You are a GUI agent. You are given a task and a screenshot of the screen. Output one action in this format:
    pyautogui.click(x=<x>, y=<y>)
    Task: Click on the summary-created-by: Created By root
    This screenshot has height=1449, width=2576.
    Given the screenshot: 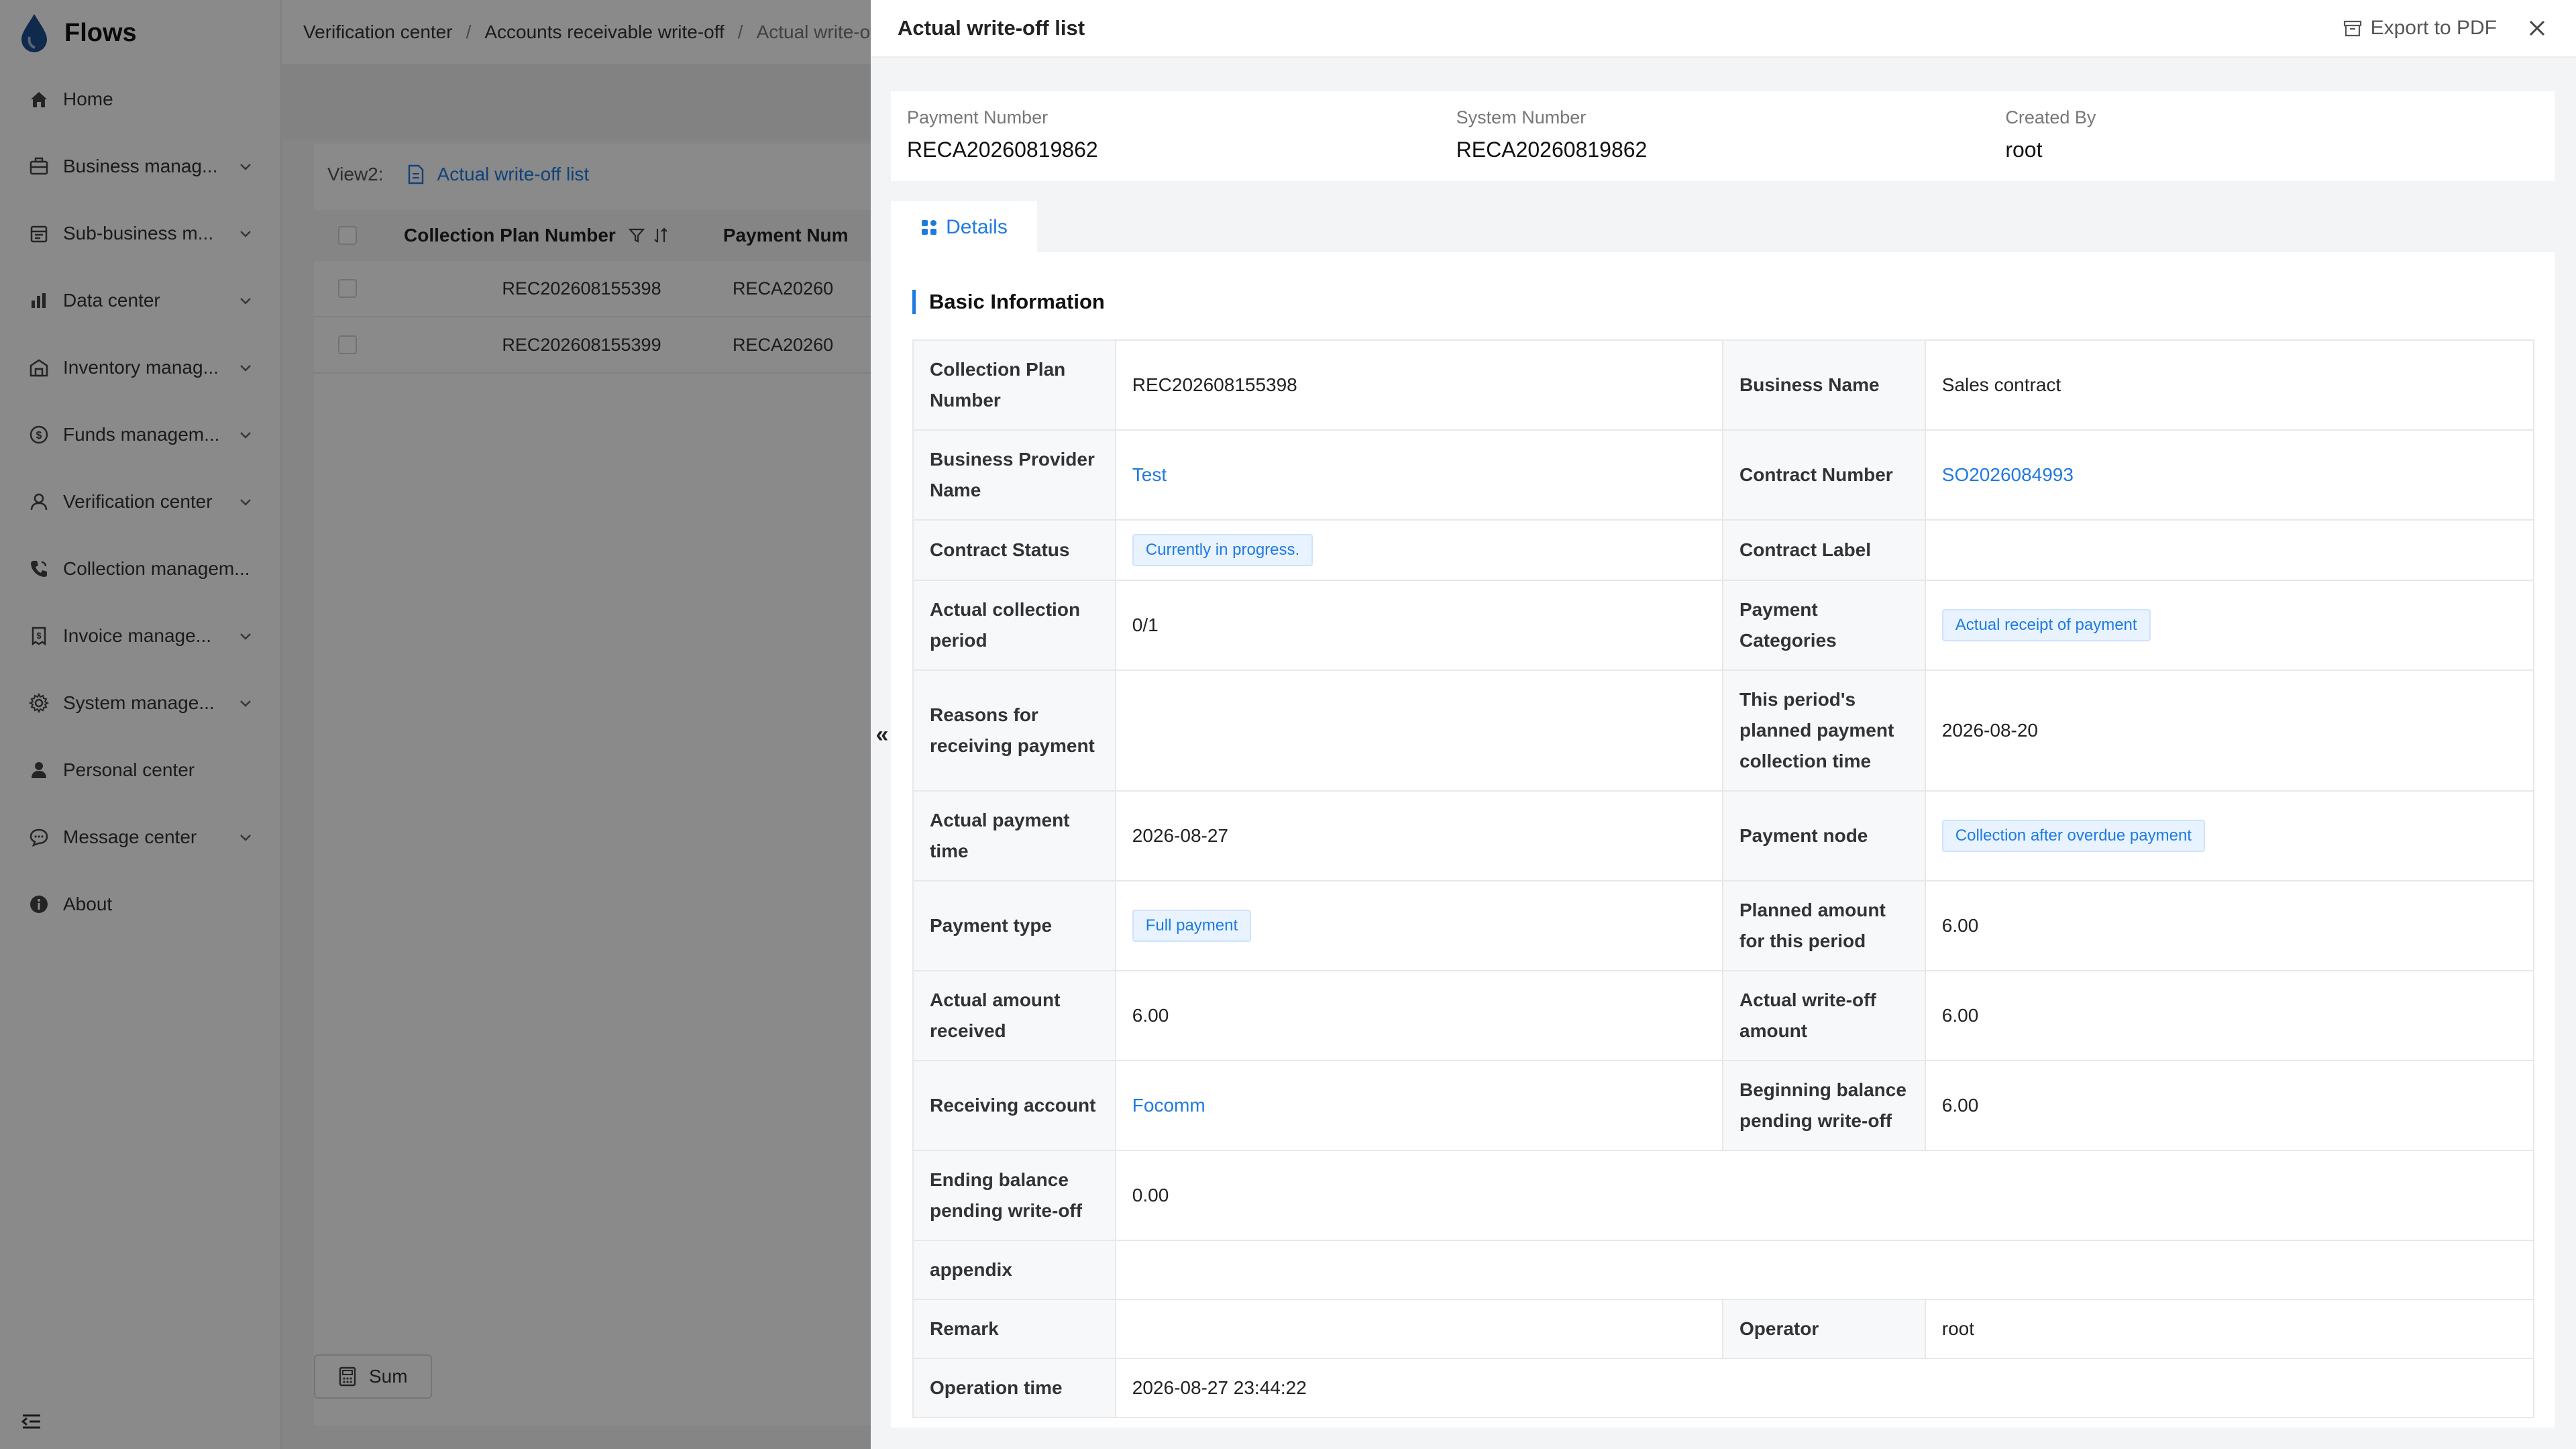 What is the action you would take?
    pyautogui.click(x=2280, y=144)
    